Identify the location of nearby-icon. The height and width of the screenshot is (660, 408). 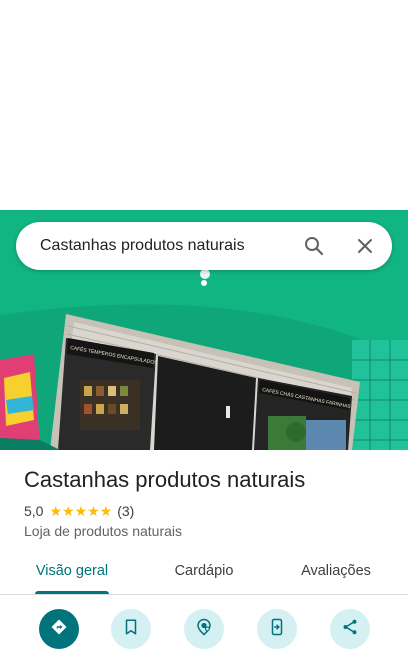
(204, 629).